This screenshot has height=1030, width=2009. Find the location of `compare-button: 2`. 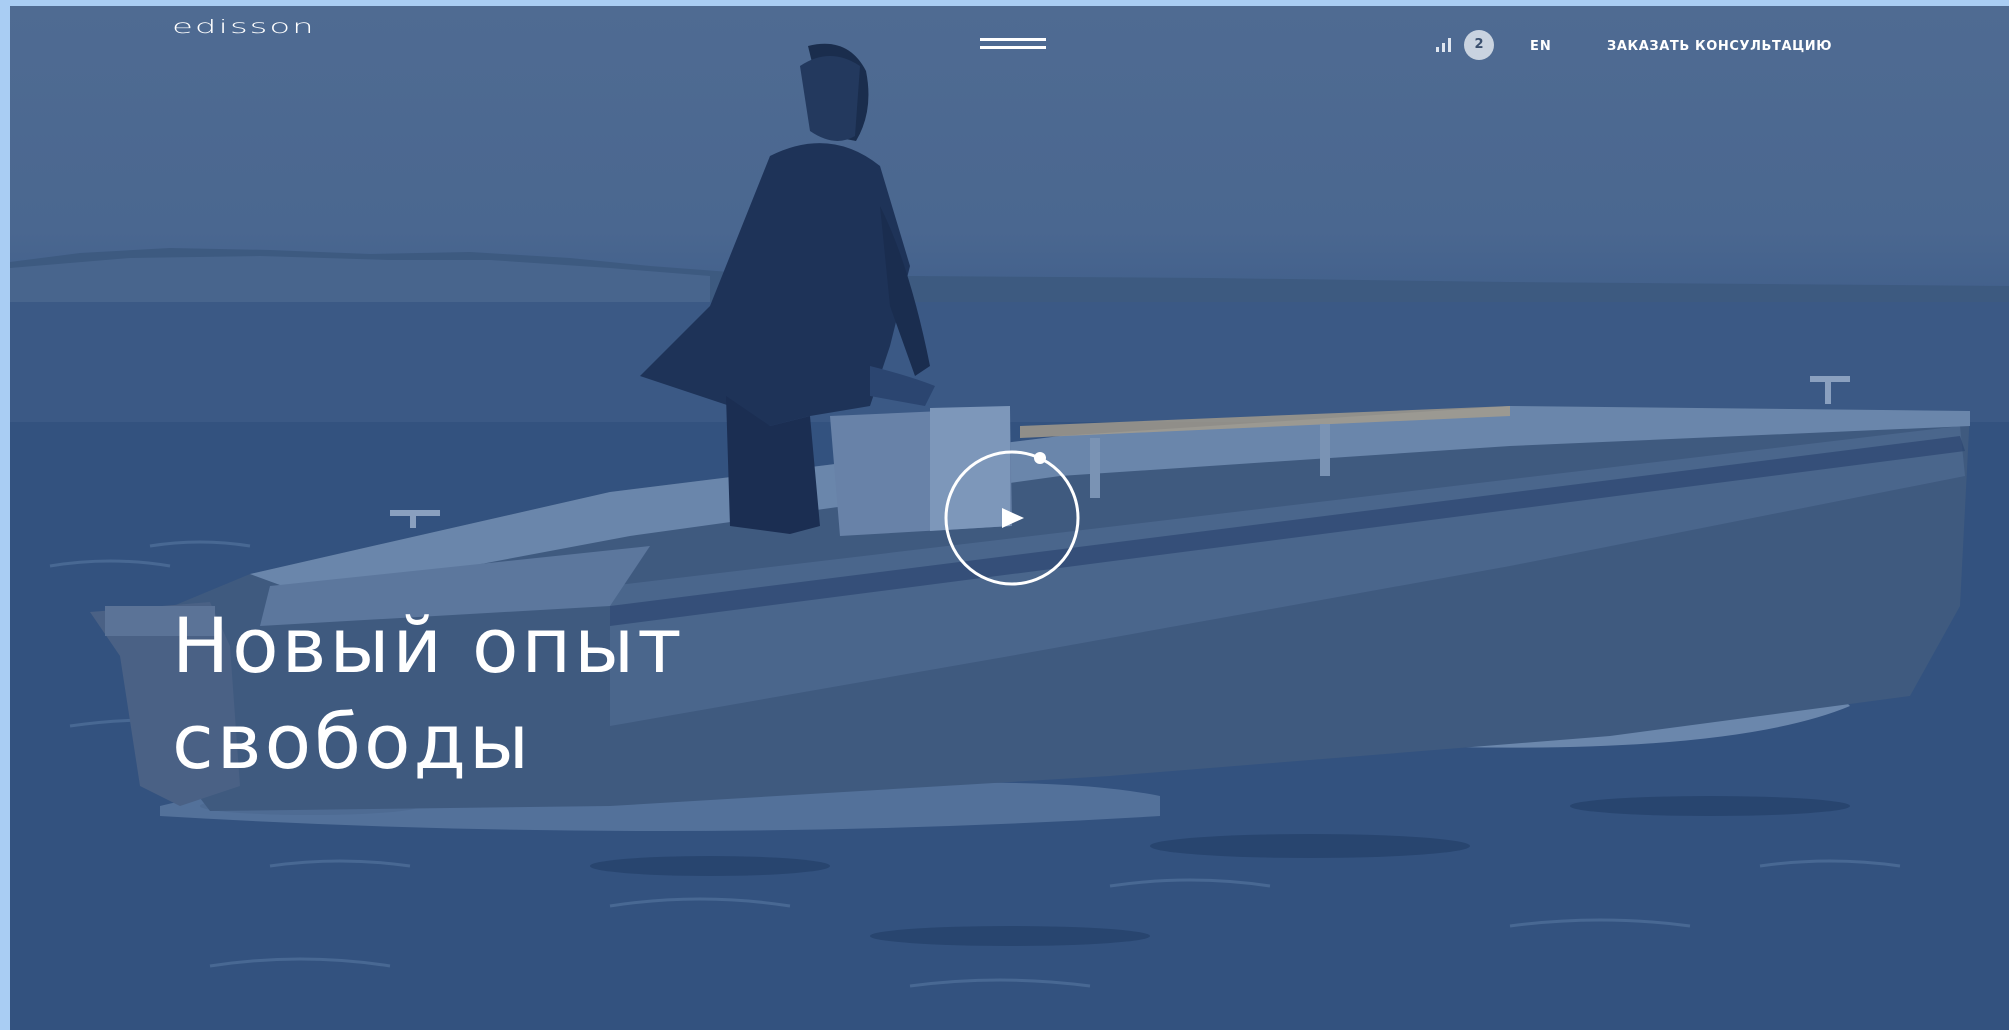

compare-button: 2 is located at coordinates (1468, 44).